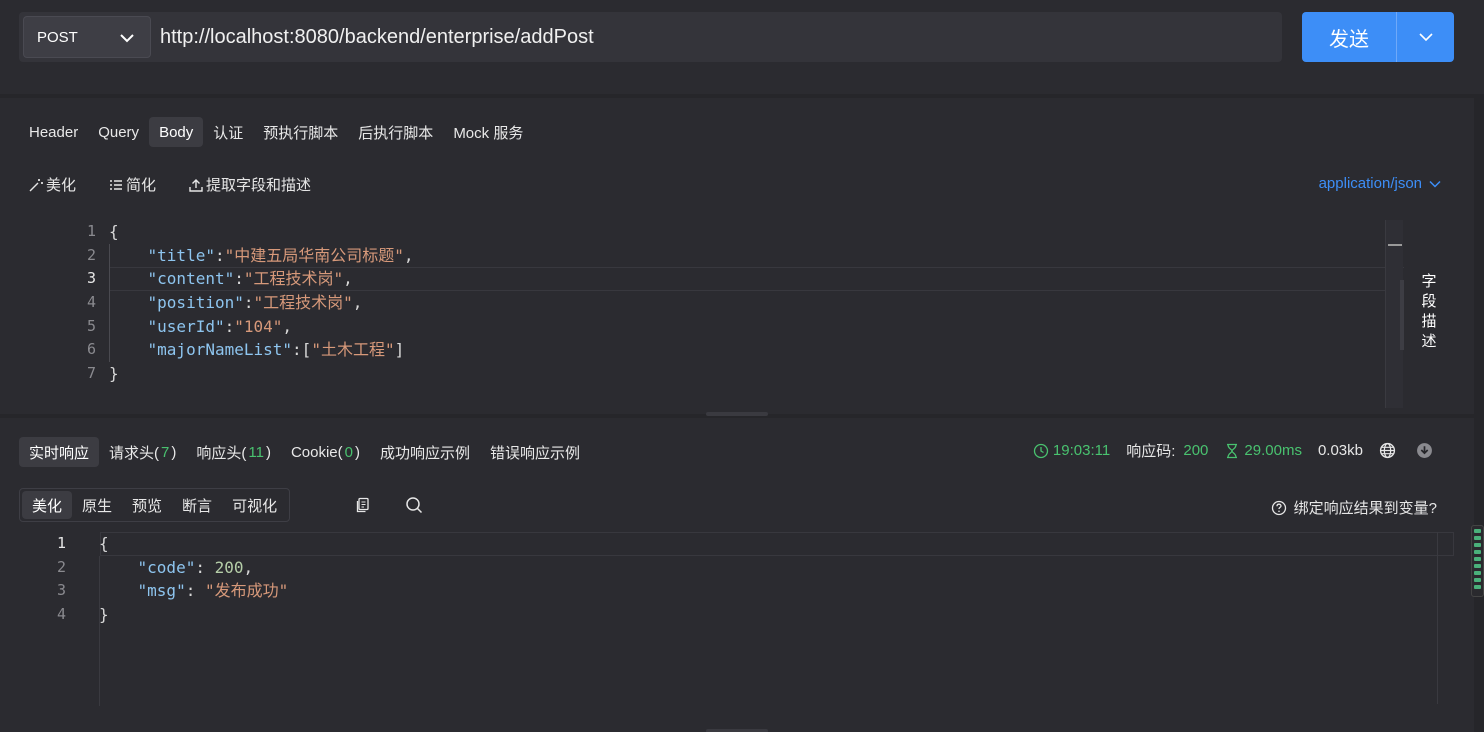 The image size is (1484, 732). I want to click on chevron-down-icon, so click(1425, 37).